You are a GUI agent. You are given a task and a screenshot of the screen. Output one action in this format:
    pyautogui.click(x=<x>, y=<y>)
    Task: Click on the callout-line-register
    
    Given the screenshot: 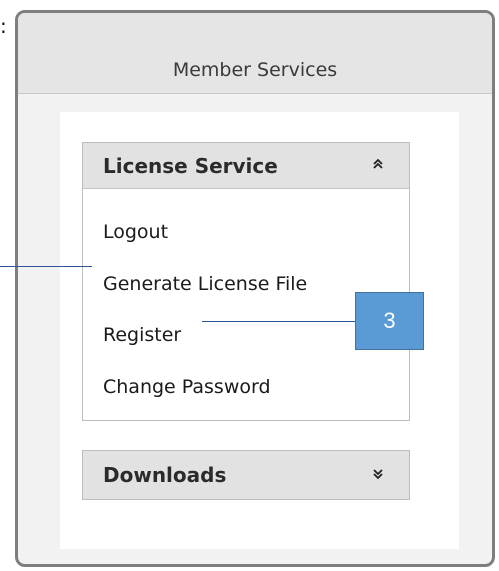 What is the action you would take?
    pyautogui.click(x=279, y=321)
    